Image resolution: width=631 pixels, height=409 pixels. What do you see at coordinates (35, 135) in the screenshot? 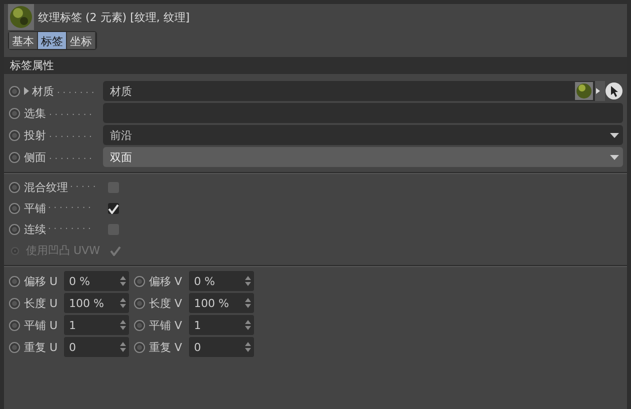
I see `field-label: 投射` at bounding box center [35, 135].